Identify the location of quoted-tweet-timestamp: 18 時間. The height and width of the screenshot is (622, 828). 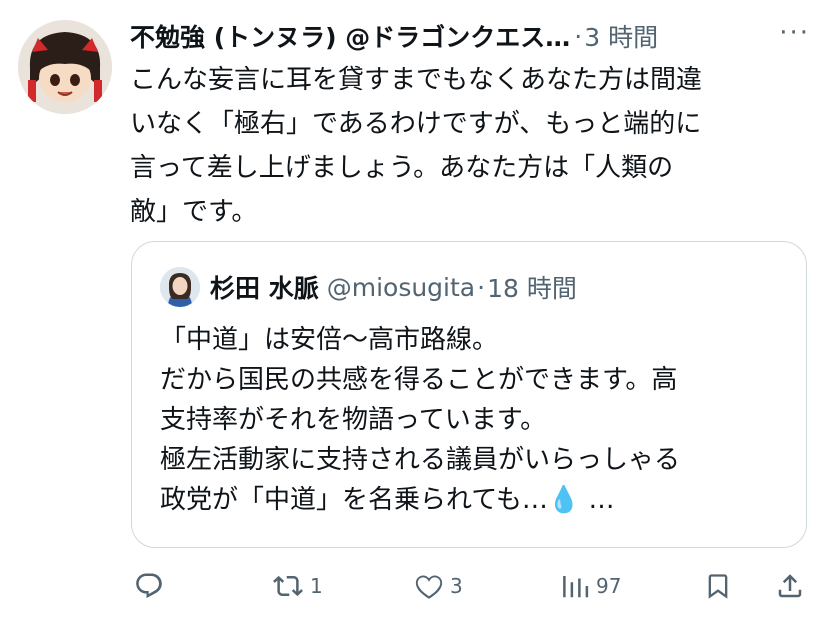
(532, 287).